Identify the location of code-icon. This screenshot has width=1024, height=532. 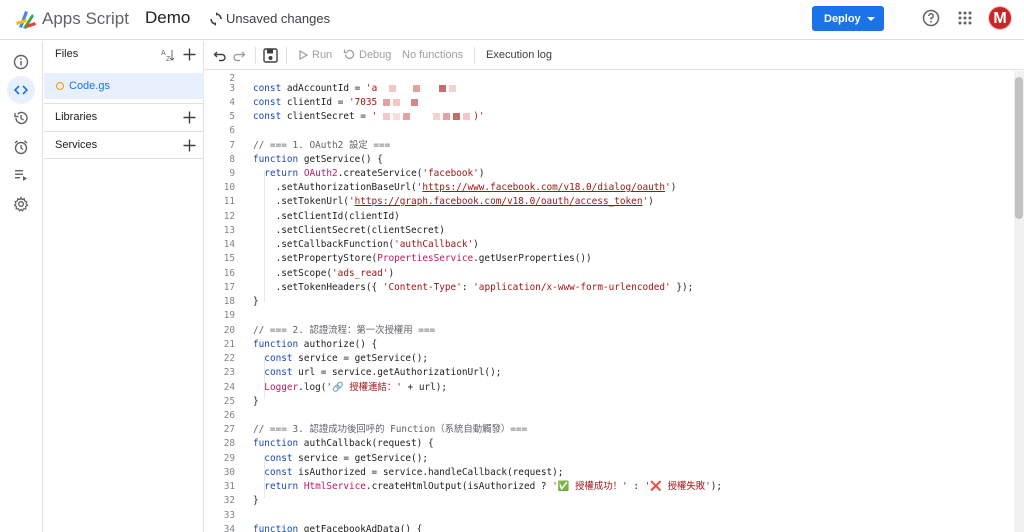
(21, 90).